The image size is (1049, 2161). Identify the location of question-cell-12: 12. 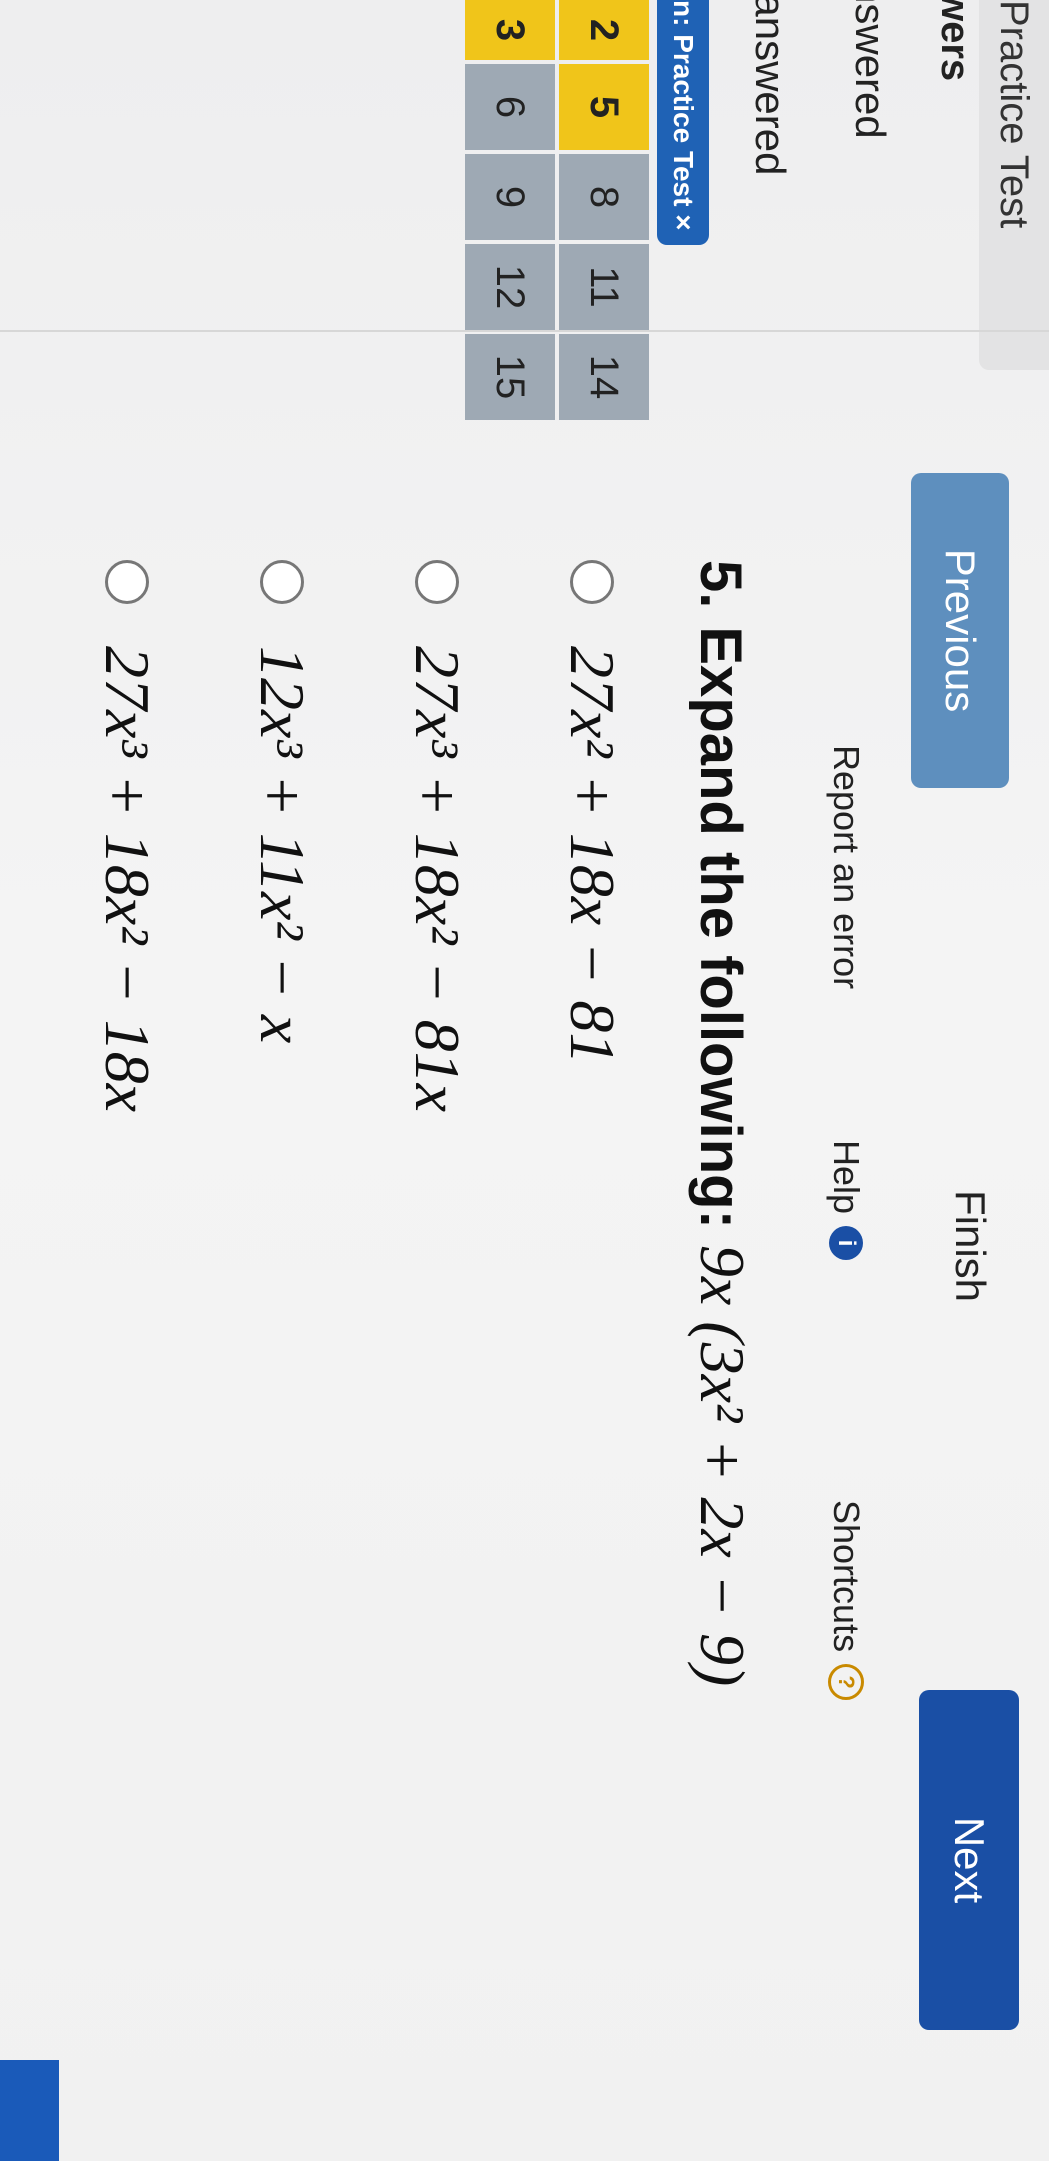
(510, 287).